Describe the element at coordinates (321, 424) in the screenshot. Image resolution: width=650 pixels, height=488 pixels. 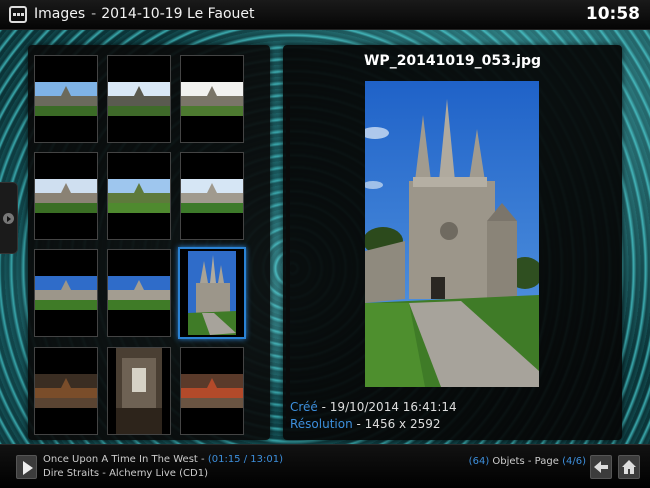
I see `resolution-label: Résolution` at that location.